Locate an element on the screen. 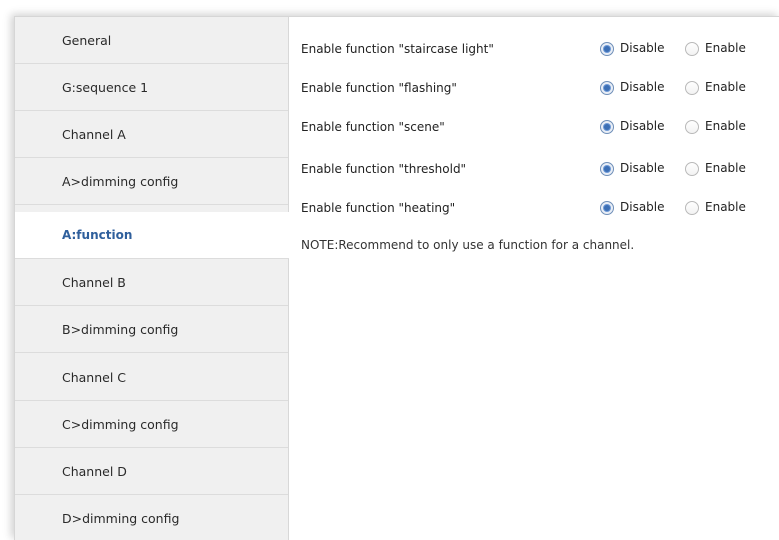  sidebar-item-general: General is located at coordinates (151, 40).